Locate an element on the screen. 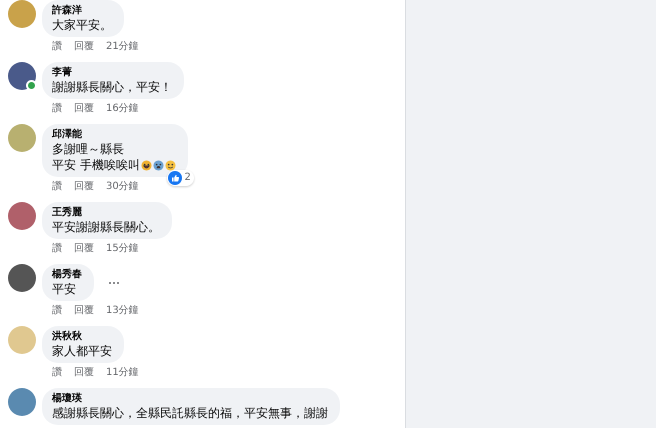 This screenshot has width=656, height=428. comment-time: 11分鐘 is located at coordinates (122, 373).